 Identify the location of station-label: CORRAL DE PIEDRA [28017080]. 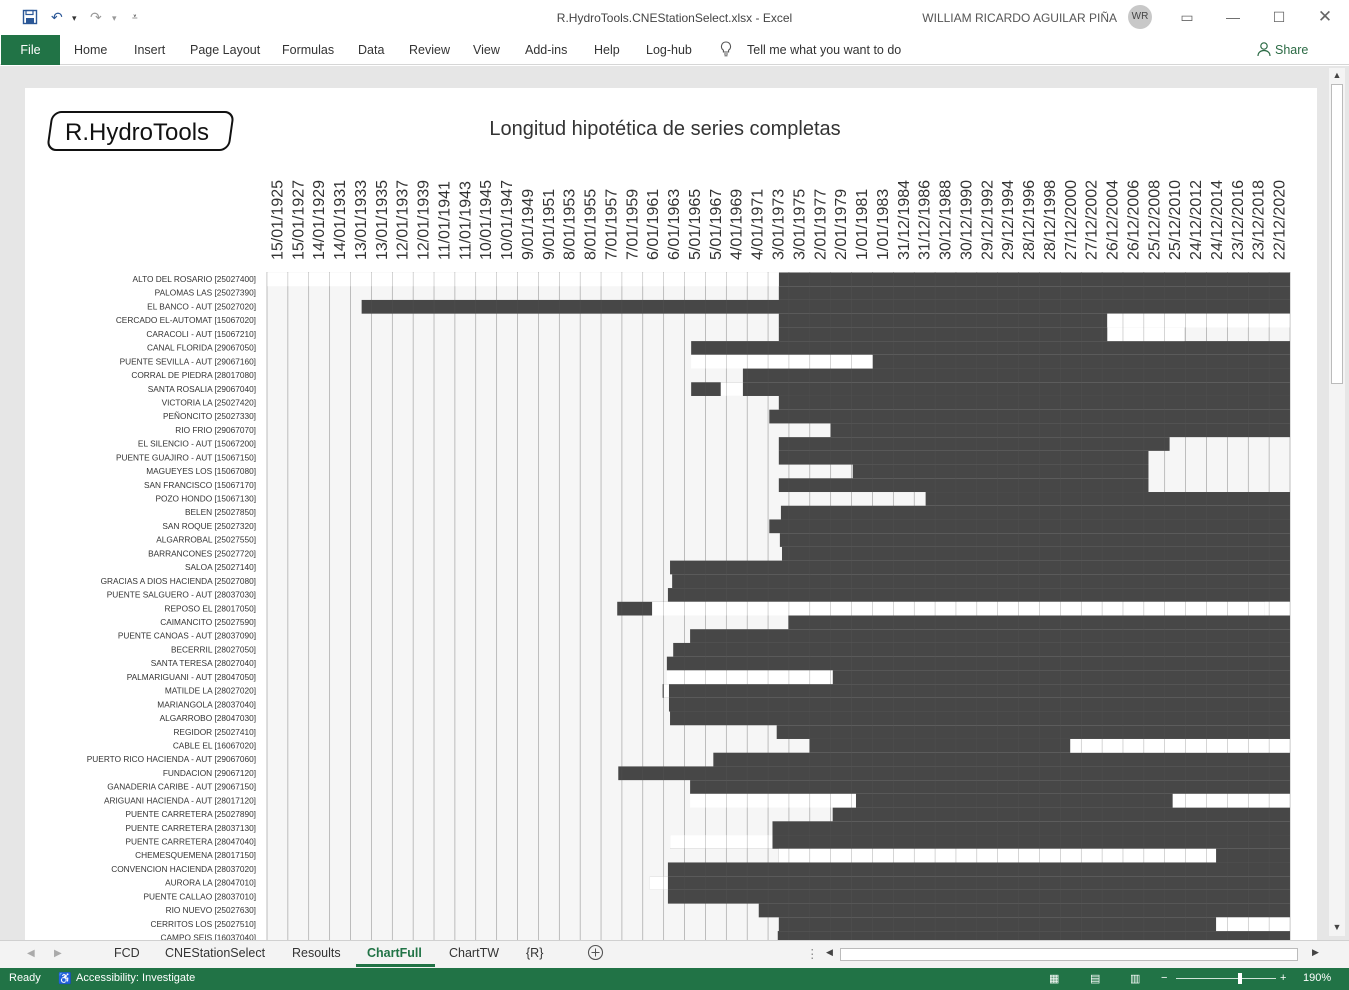
(193, 375).